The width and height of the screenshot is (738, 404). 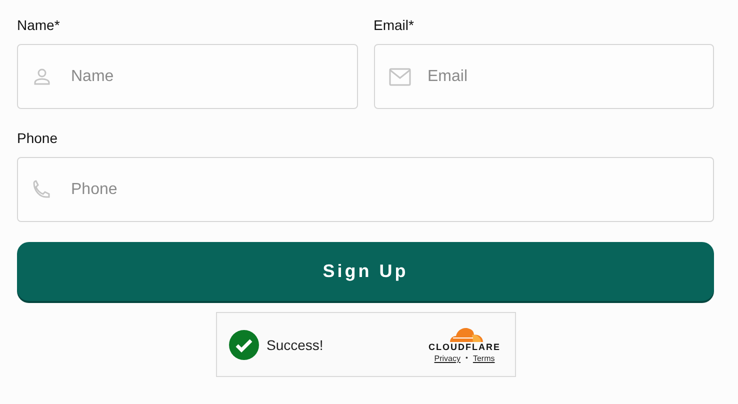 What do you see at coordinates (38, 25) in the screenshot?
I see `field-label: Name*` at bounding box center [38, 25].